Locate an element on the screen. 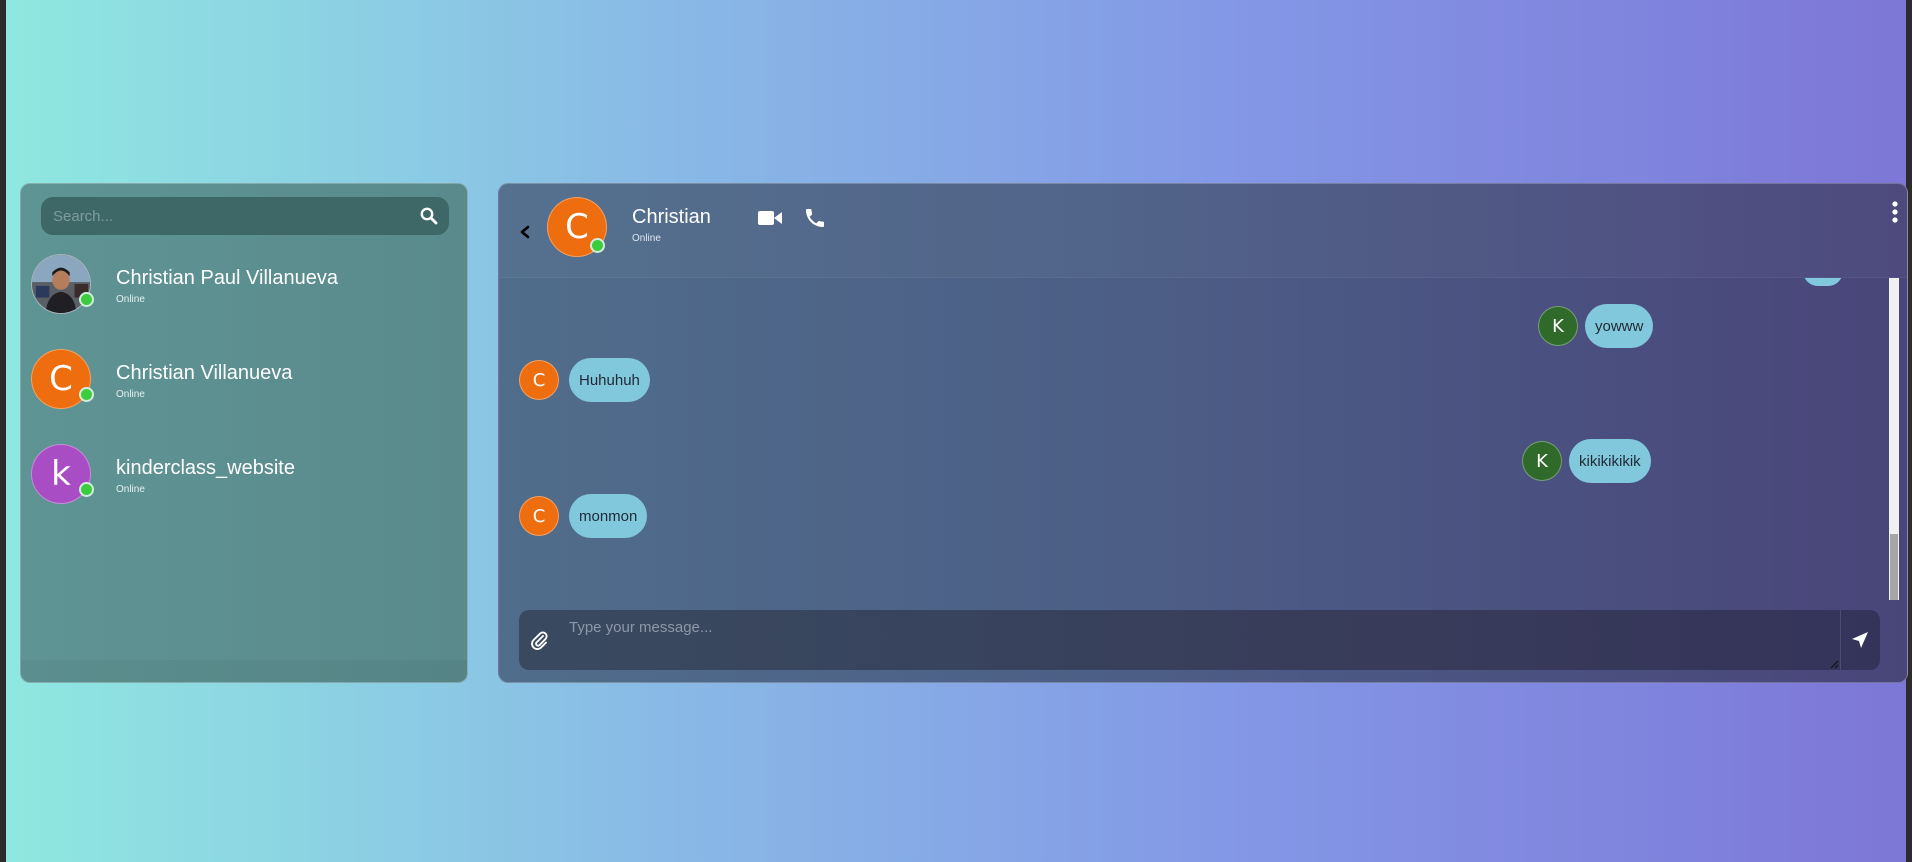 The width and height of the screenshot is (1912, 862). contact-name: Christian Villanueva is located at coordinates (204, 373).